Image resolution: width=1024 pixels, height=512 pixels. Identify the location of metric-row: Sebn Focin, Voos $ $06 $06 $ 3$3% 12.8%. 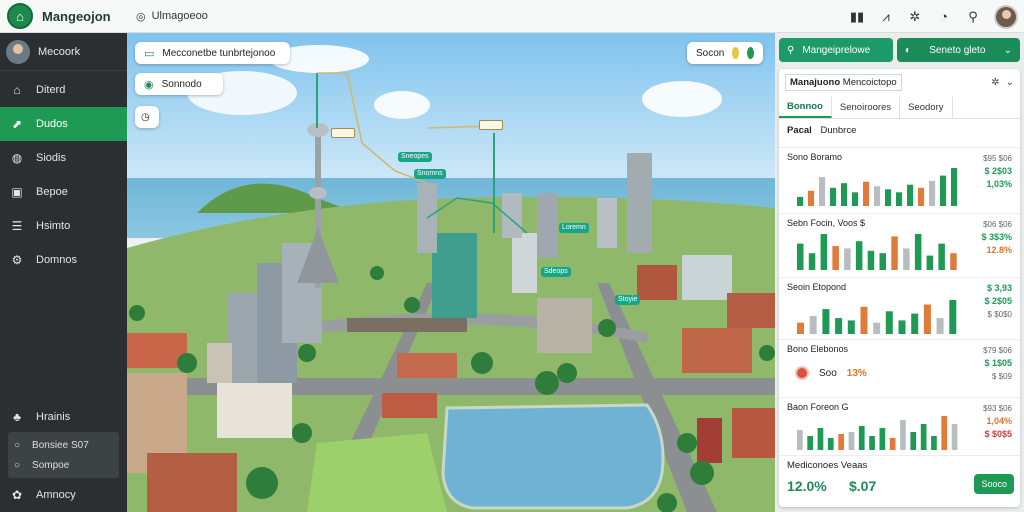
(899, 245).